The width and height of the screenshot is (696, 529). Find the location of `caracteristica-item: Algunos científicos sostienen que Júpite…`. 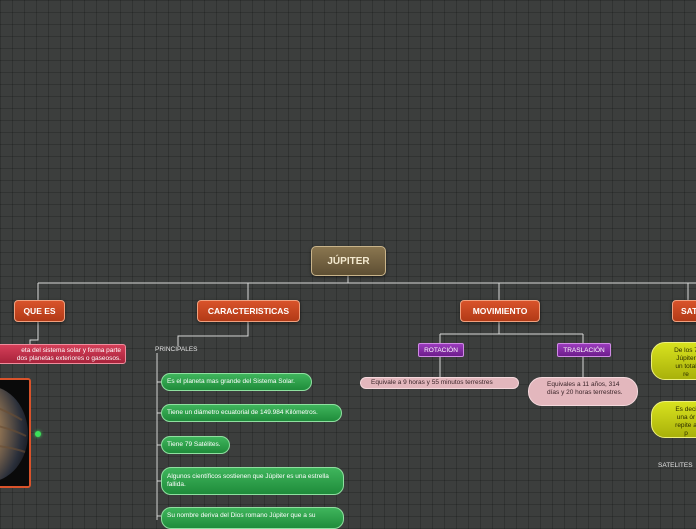

caracteristica-item: Algunos científicos sostienen que Júpite… is located at coordinates (252, 481).